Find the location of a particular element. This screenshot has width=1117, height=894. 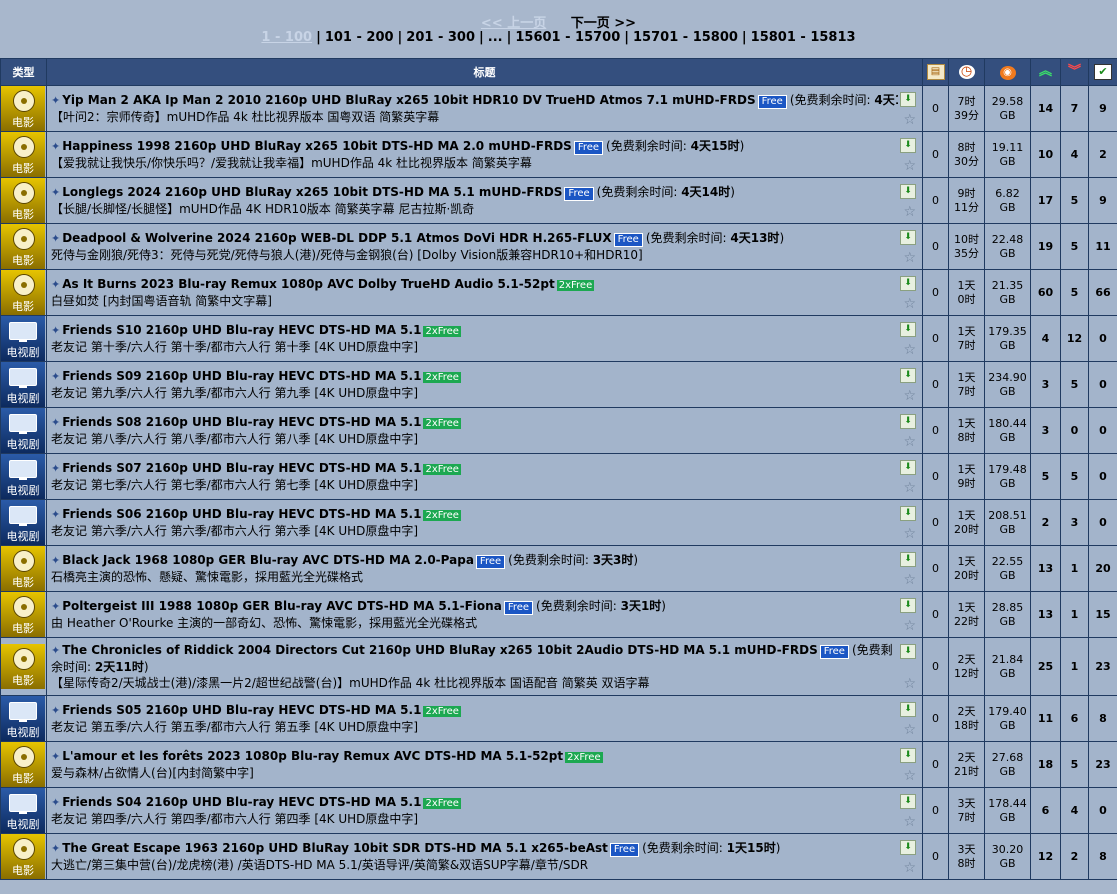

column-title: 标题 is located at coordinates (484, 72).